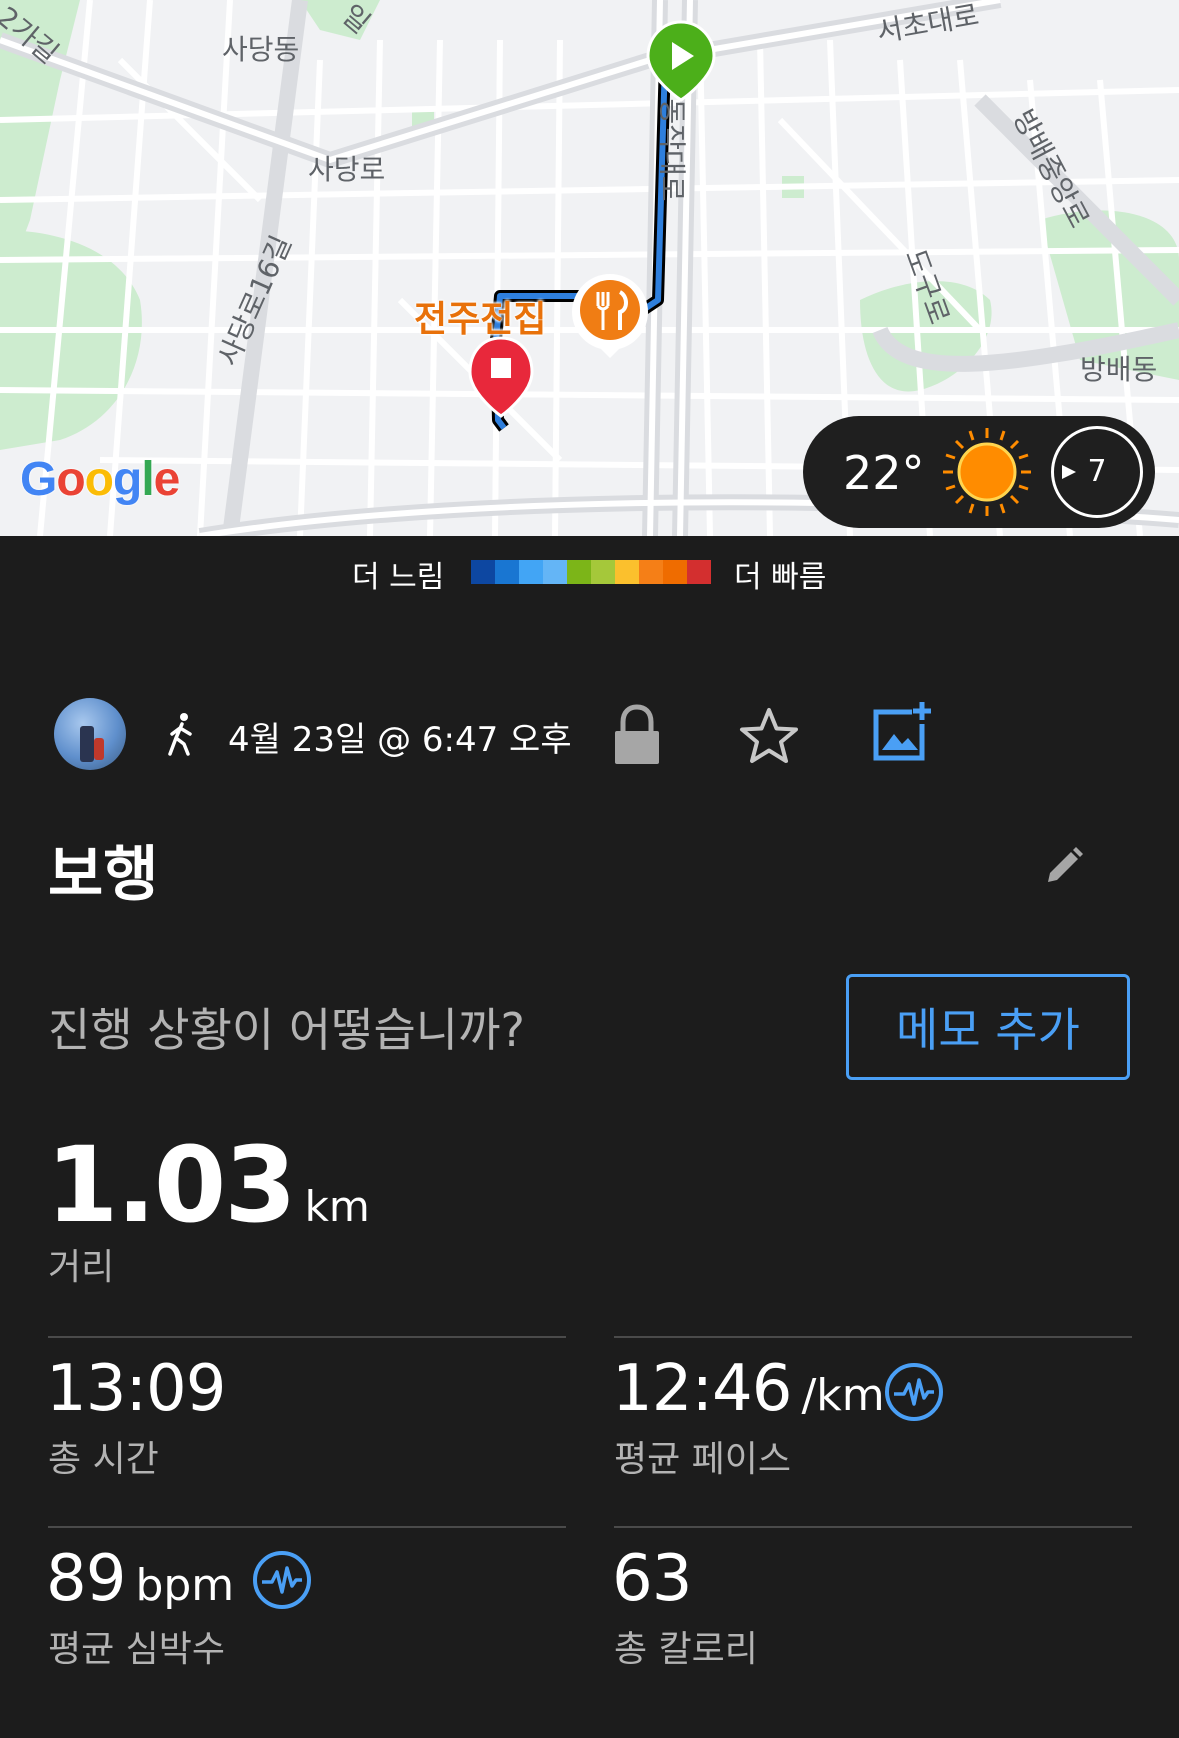  What do you see at coordinates (171, 1185) in the screenshot?
I see `distance-value: 1.03` at bounding box center [171, 1185].